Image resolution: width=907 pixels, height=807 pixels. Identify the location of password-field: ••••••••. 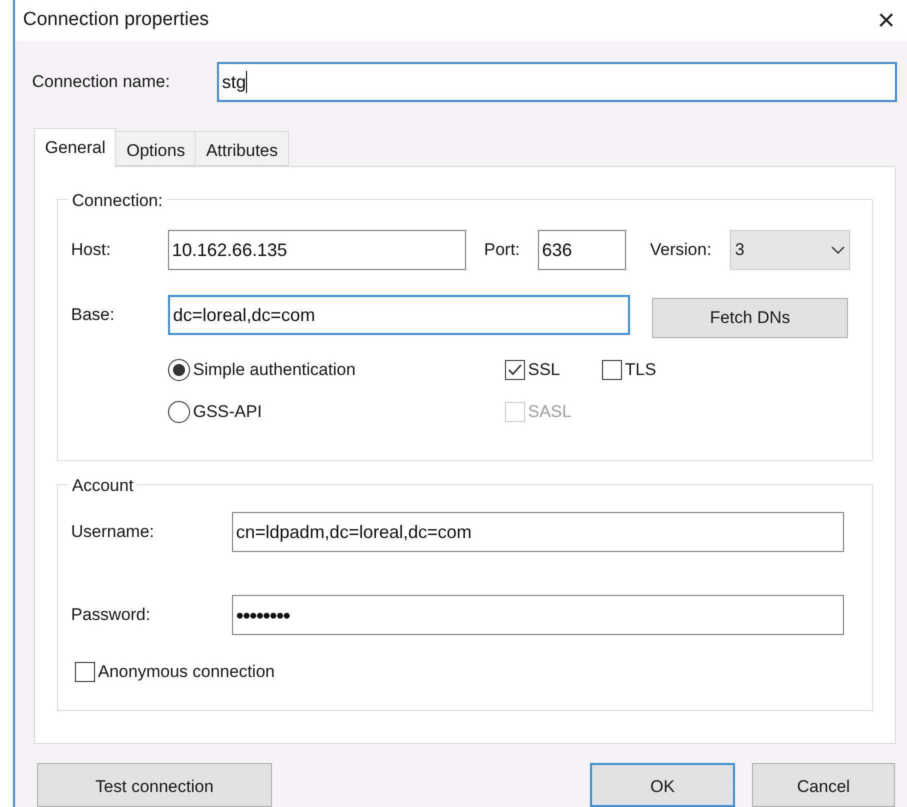
(538, 615).